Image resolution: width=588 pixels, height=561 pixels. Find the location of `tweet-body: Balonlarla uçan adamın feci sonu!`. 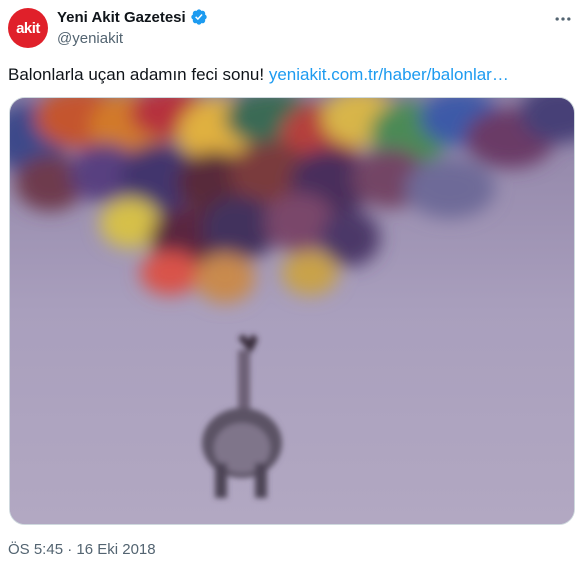

tweet-body: Balonlarla uçan adamın feci sonu! is located at coordinates (136, 74).